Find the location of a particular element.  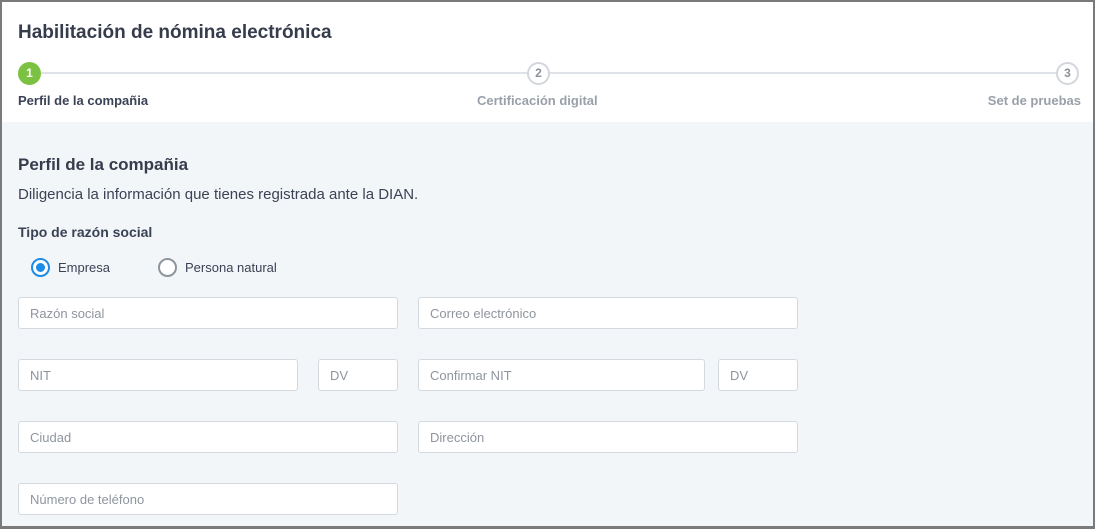

phone-input is located at coordinates (208, 499).